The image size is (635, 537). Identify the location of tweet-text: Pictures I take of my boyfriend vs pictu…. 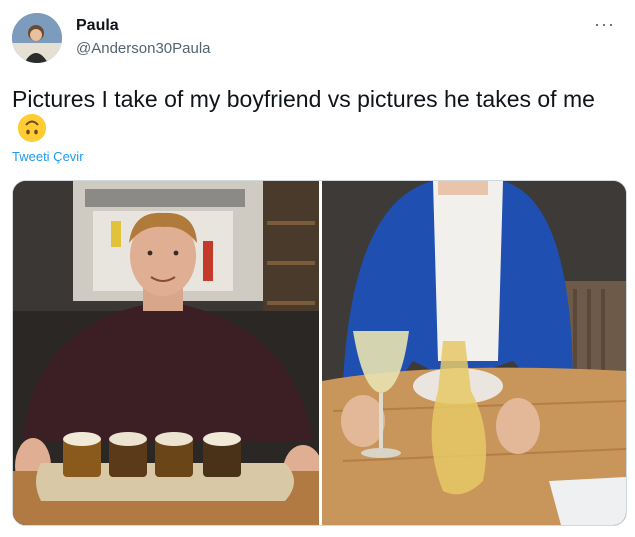
(319, 114).